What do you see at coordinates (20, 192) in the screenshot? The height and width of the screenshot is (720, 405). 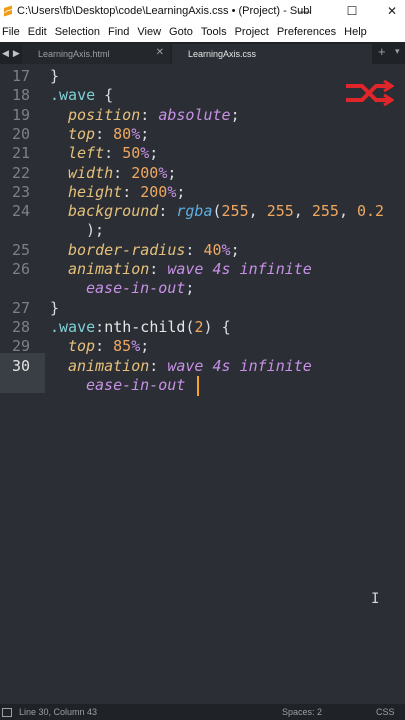 I see `line-number: 23` at bounding box center [20, 192].